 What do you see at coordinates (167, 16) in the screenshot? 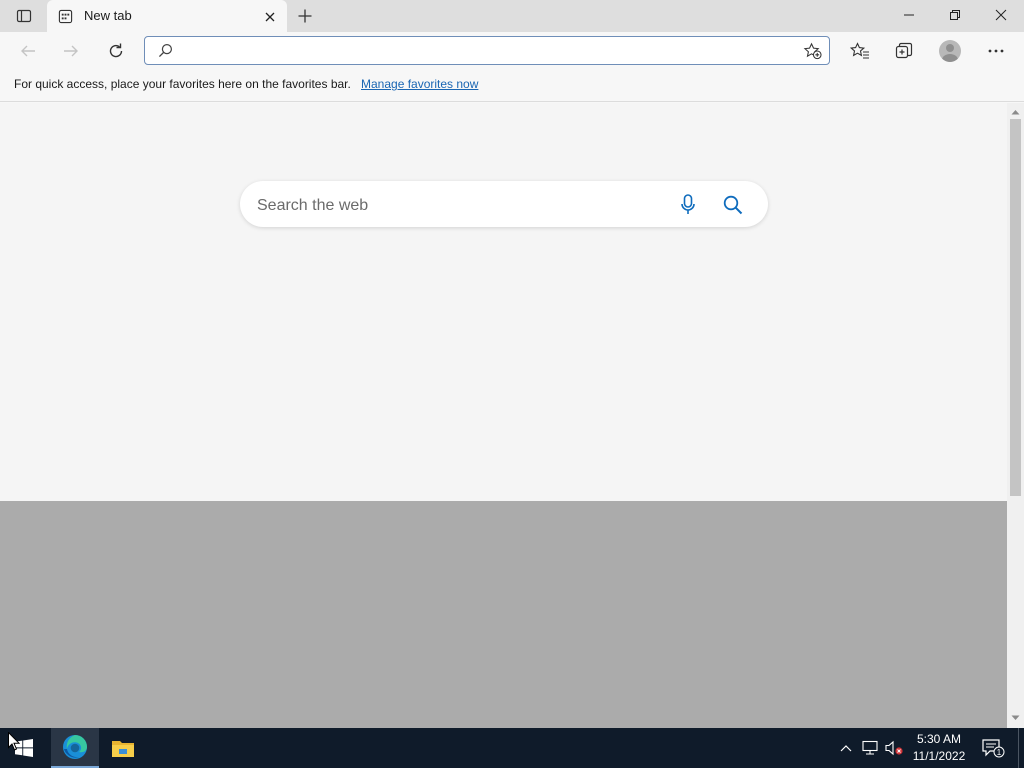
I see `tab-new-tab: New tab` at bounding box center [167, 16].